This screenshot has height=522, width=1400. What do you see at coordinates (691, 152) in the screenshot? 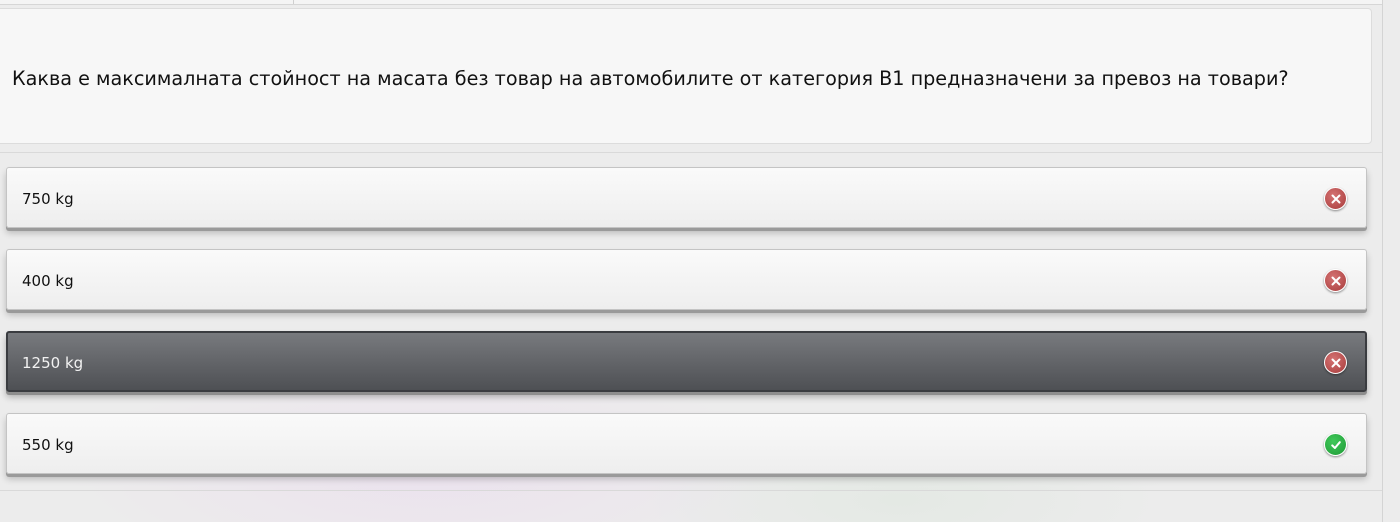
I see `question-answers-divider` at bounding box center [691, 152].